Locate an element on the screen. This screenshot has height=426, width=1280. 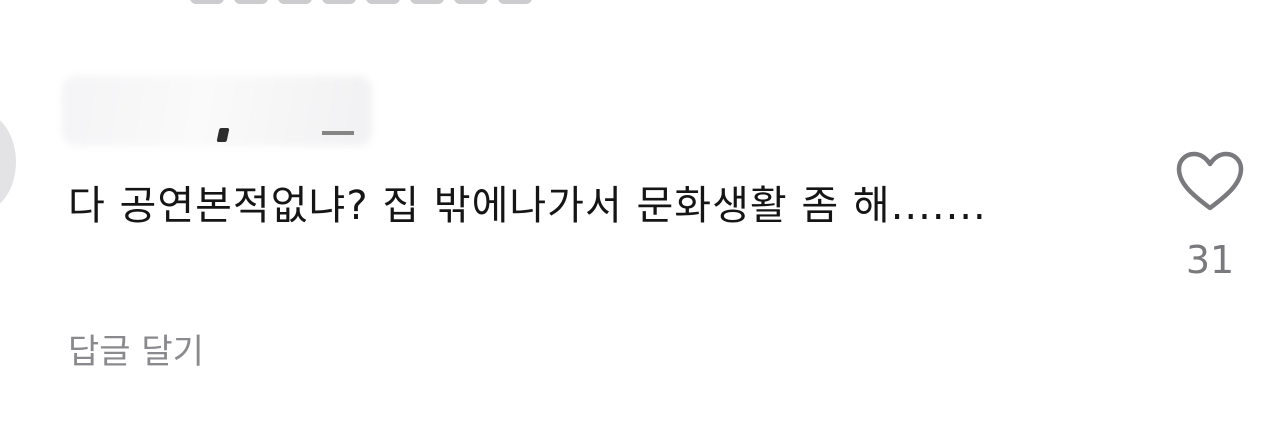
username-remnant-line is located at coordinates (338, 133).